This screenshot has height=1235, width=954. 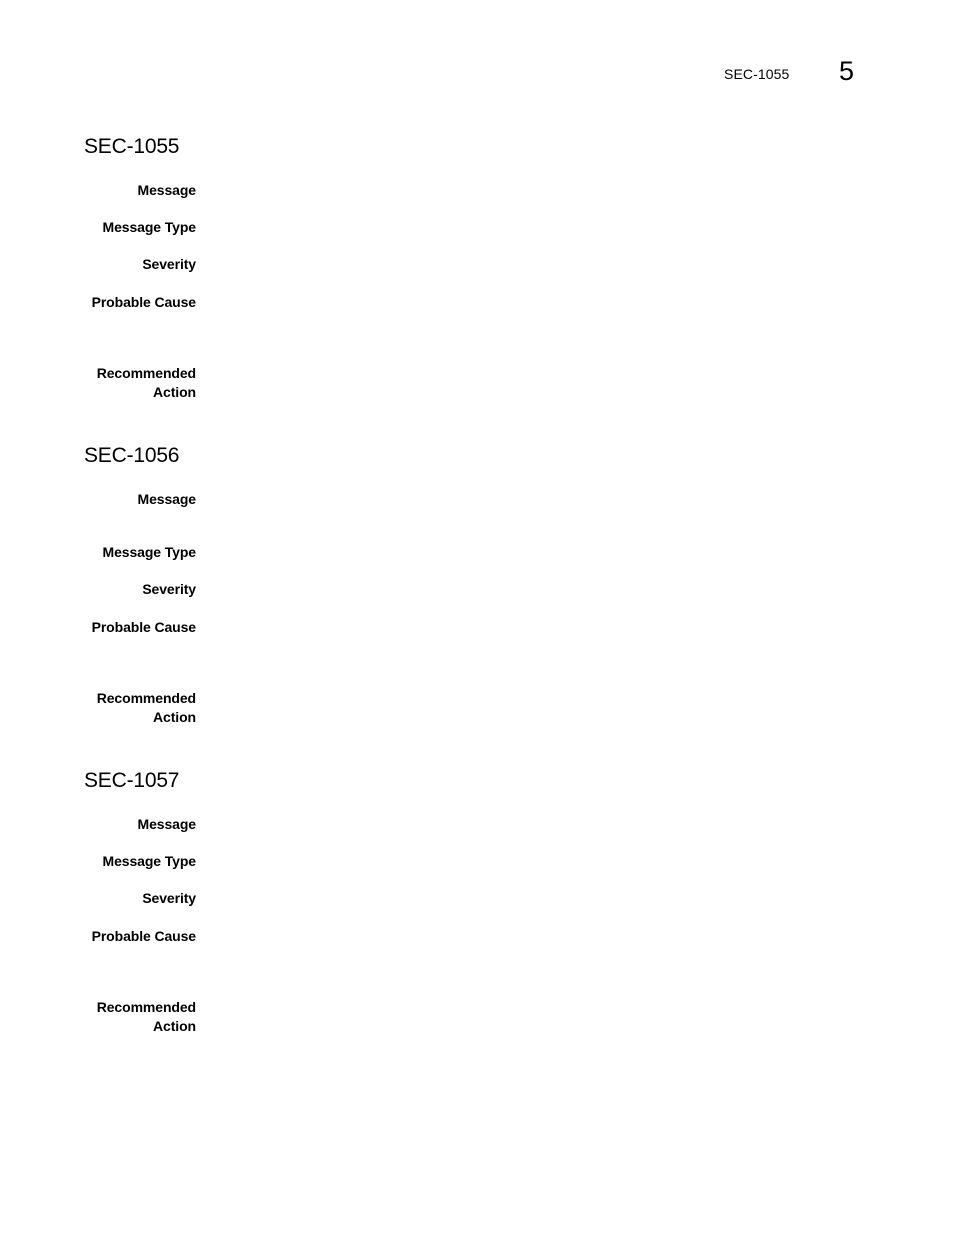 I want to click on section-title: SEC-1056, so click(x=132, y=455).